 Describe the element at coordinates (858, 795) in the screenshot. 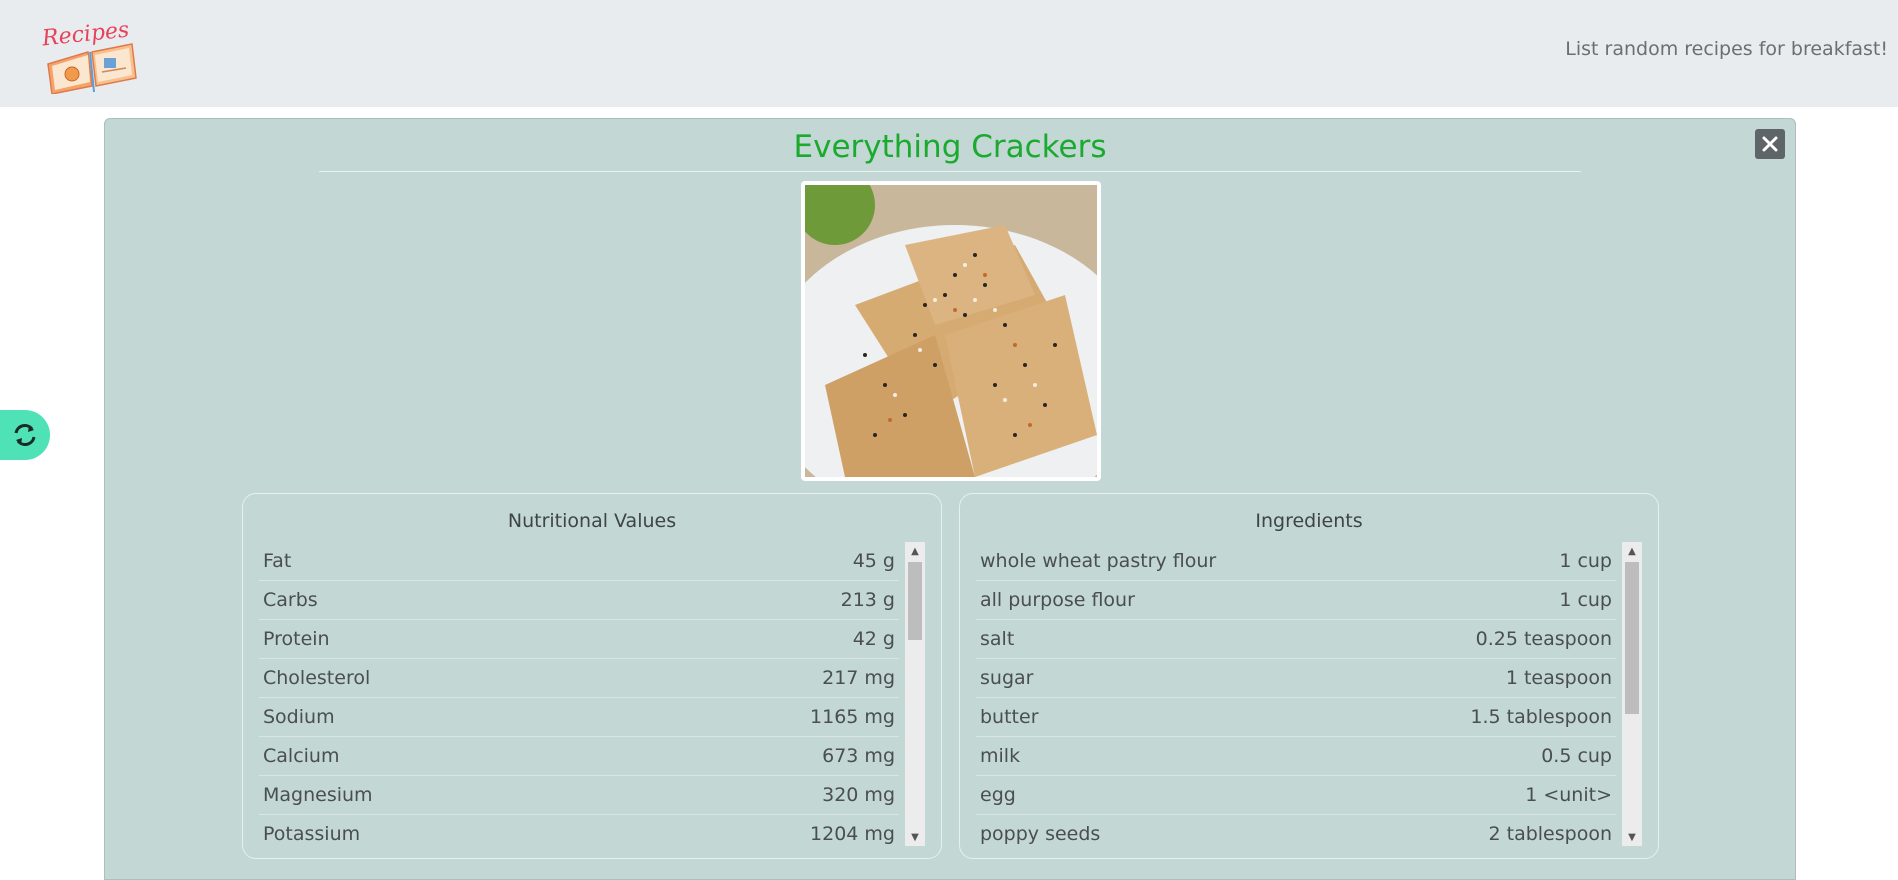

I see `nutrient-value: 320 mg` at that location.